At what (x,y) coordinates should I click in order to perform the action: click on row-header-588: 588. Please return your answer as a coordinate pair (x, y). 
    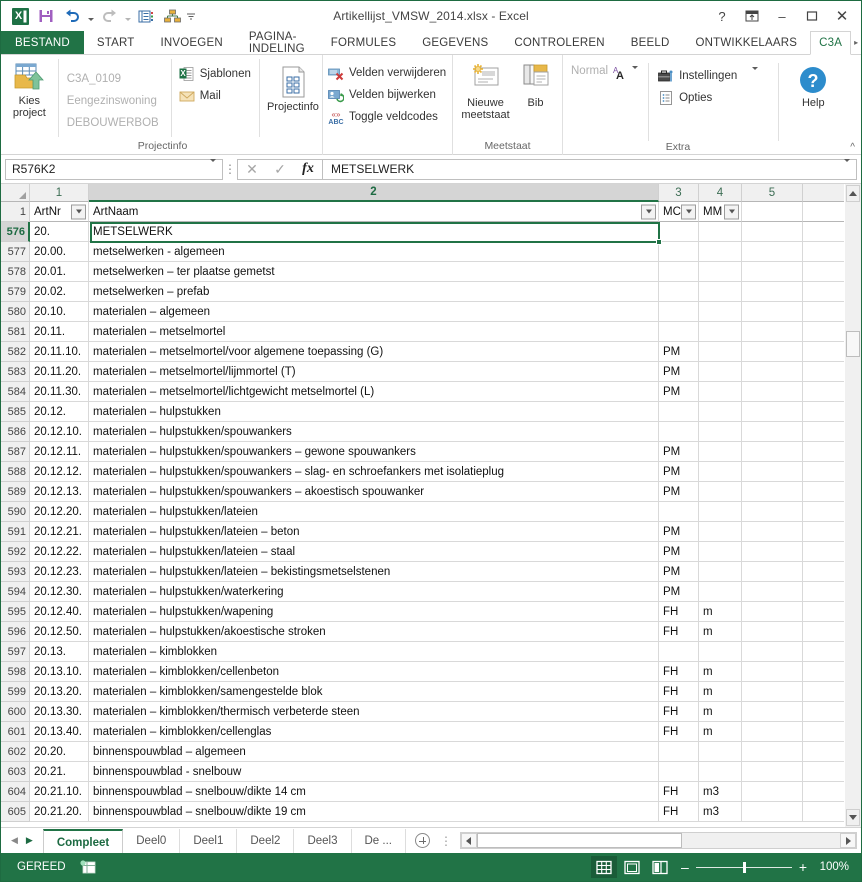
    Looking at the image, I should click on (15, 472).